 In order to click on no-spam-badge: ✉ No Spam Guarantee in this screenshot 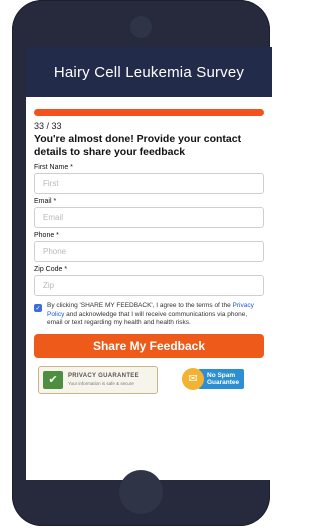, I will do `click(221, 379)`.